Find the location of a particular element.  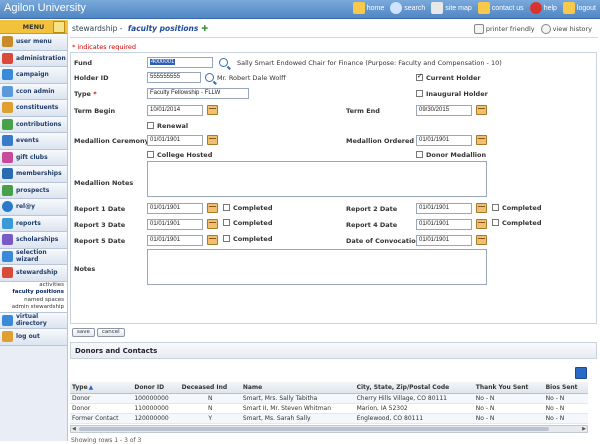

report1-input: 01/01/1901 is located at coordinates (175, 208).